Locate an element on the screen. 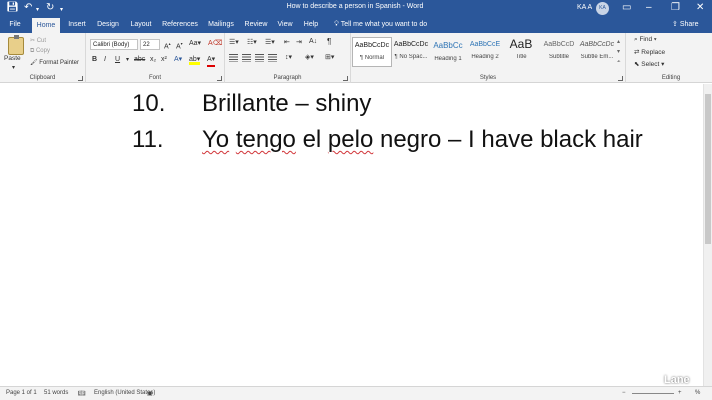  borders-icon: ⊞▾ is located at coordinates (329, 57).